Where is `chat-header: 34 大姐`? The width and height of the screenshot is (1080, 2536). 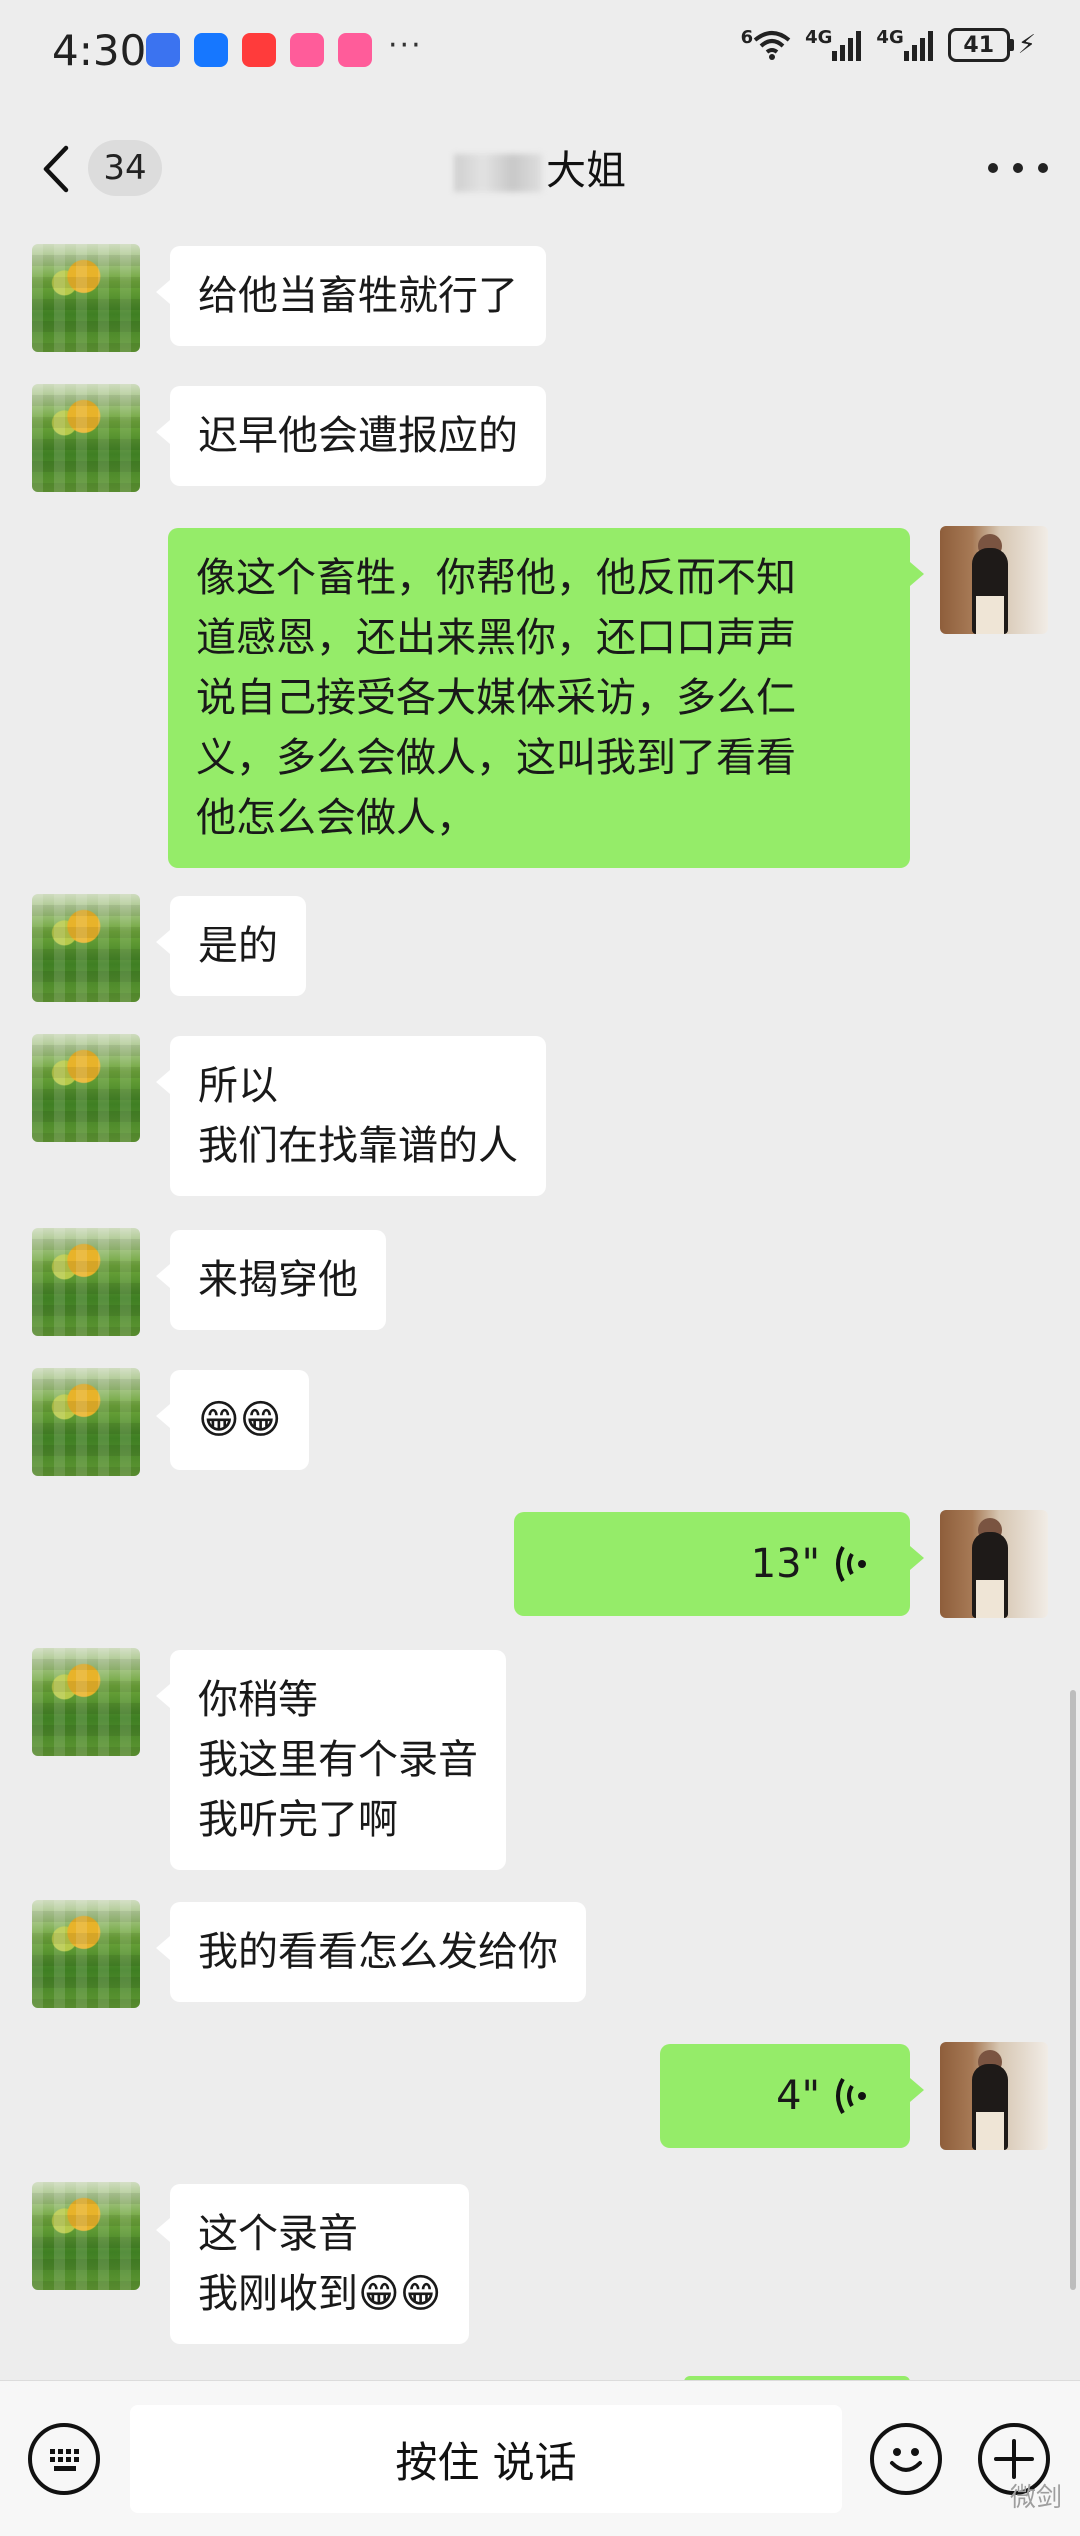
chat-header: 34 大姐 is located at coordinates (540, 170).